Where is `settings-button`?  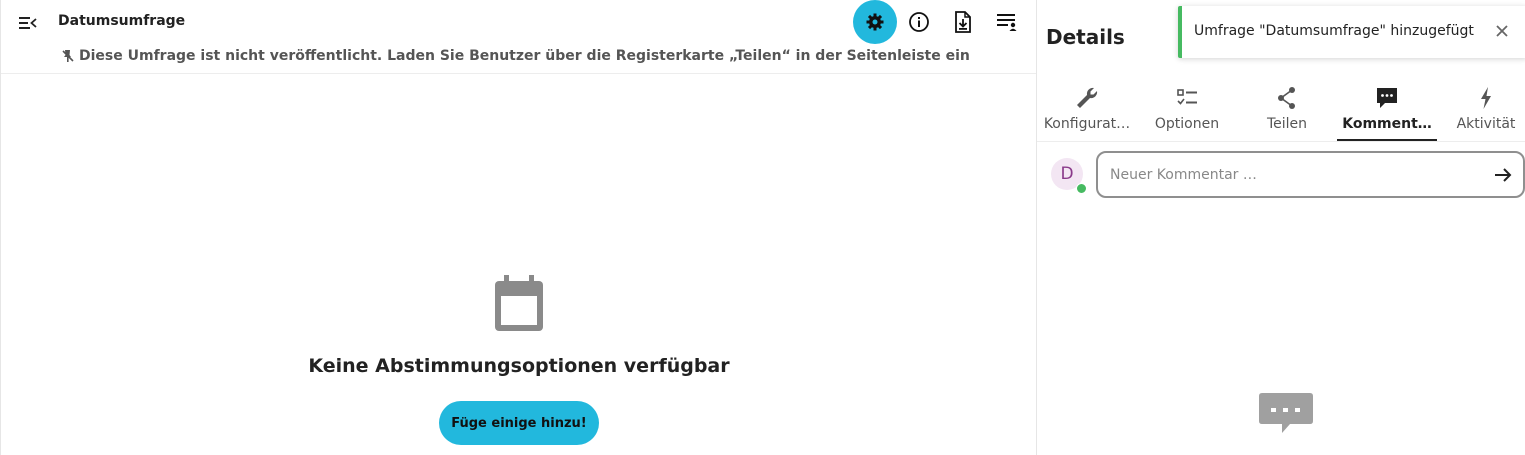 settings-button is located at coordinates (875, 22).